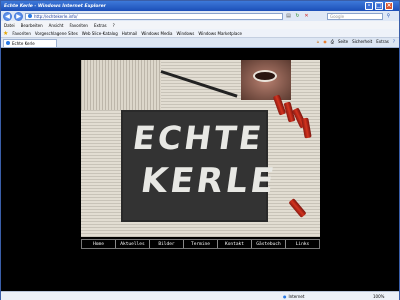 The image size is (400, 300). I want to click on tab-page-icon, so click(8, 43).